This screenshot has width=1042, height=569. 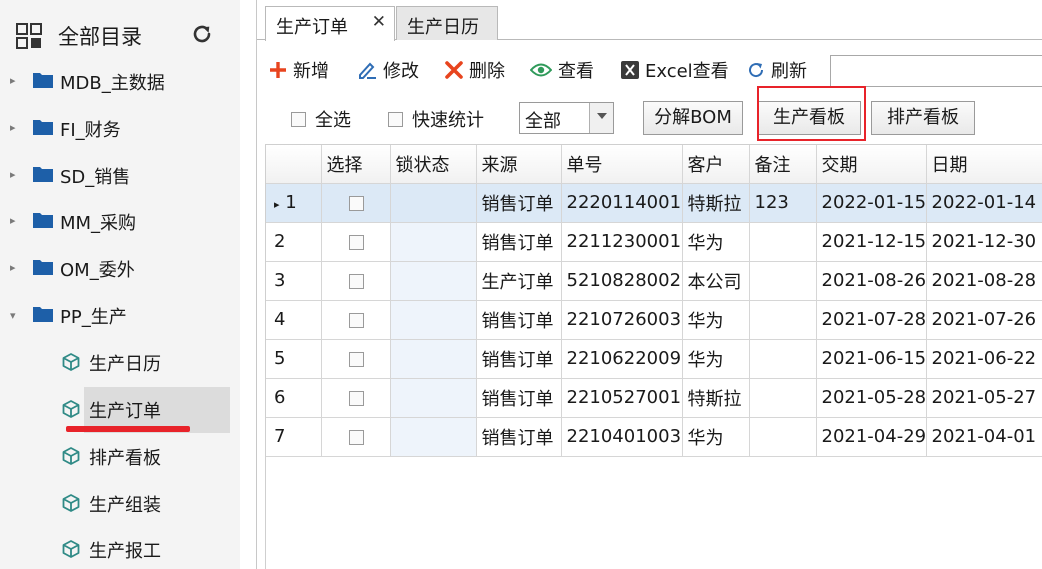 I want to click on search-input, so click(x=936, y=71).